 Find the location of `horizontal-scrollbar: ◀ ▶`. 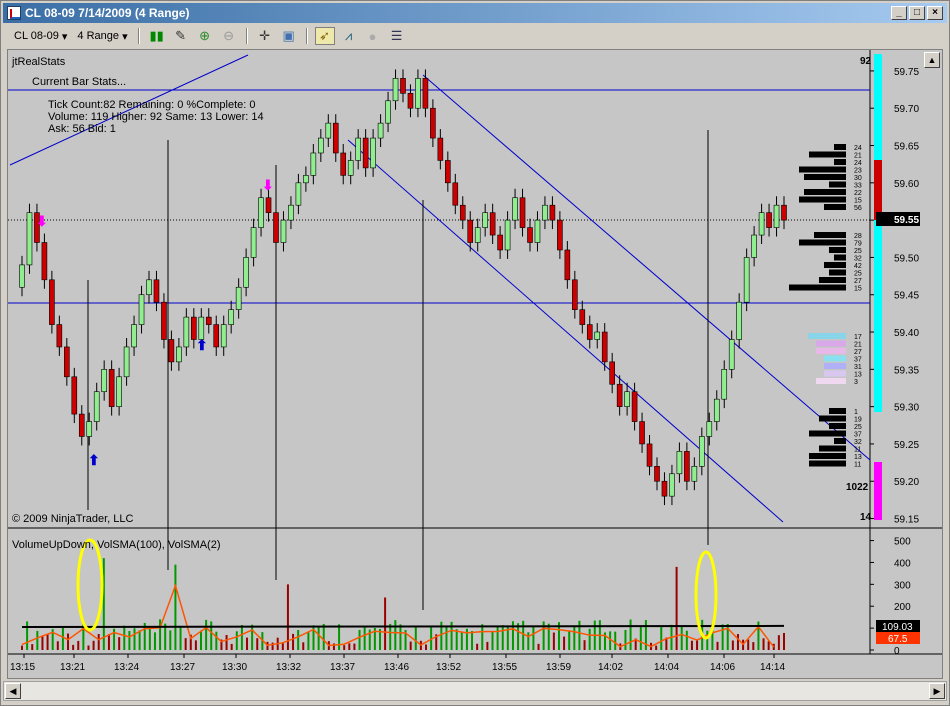

horizontal-scrollbar: ◀ ▶ is located at coordinates (475, 691).